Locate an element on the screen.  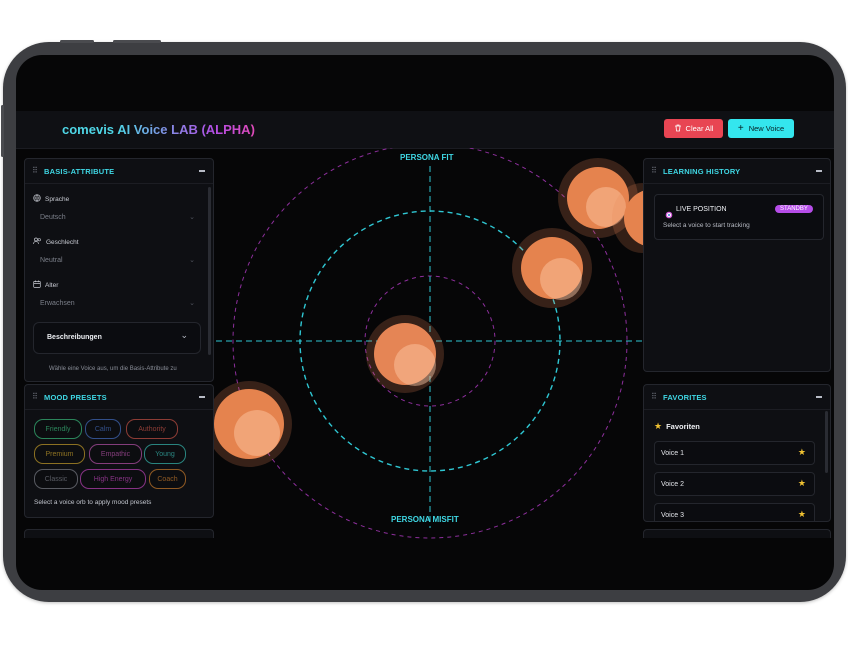
alter-label: Alter is located at coordinates (45, 285).